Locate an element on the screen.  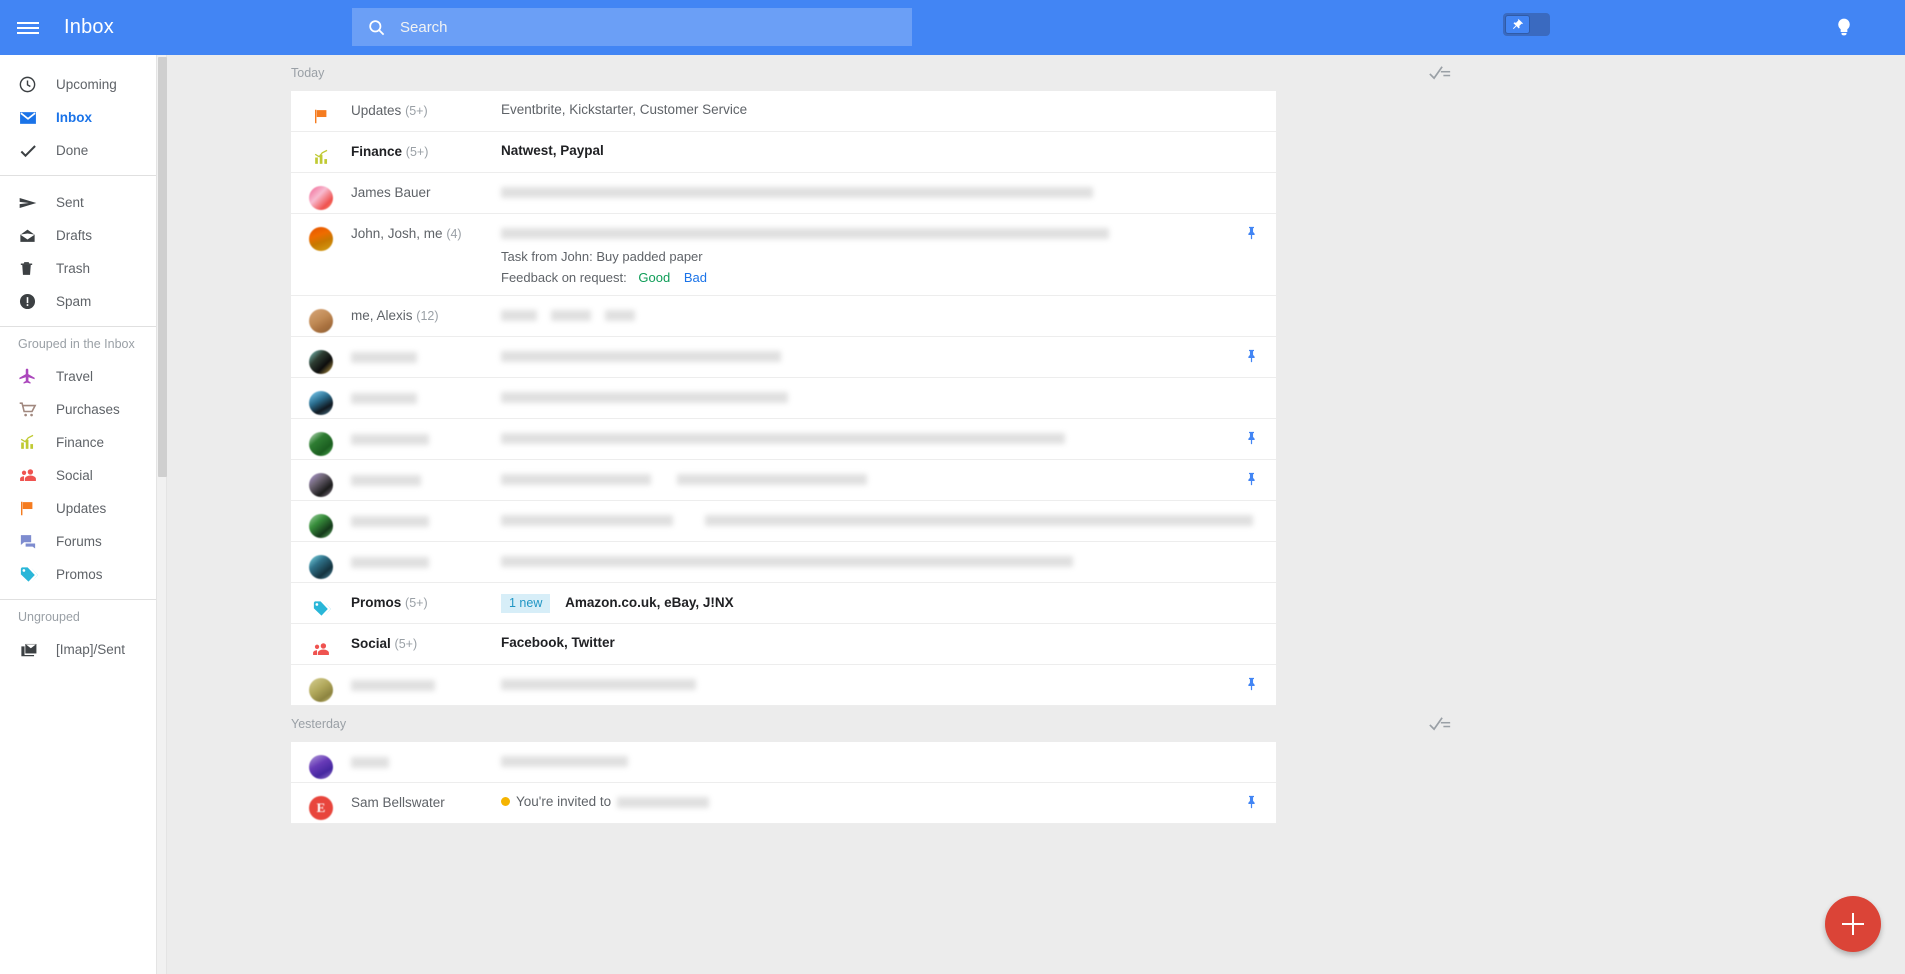
spam-exclamation-icon is located at coordinates (33, 301).